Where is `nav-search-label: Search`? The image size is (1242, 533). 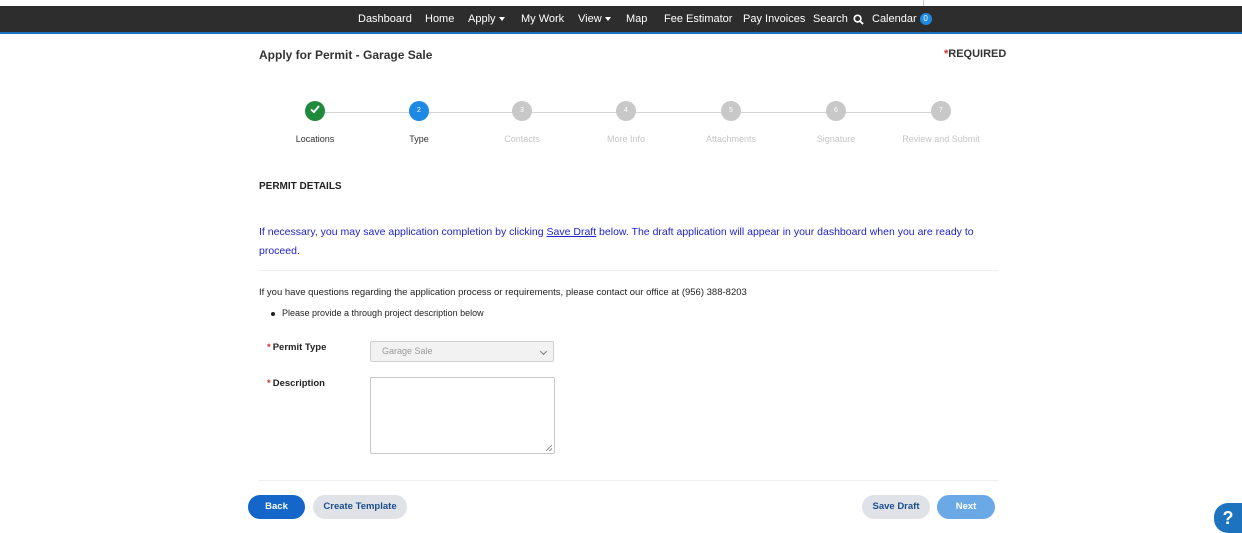 nav-search-label: Search is located at coordinates (830, 19).